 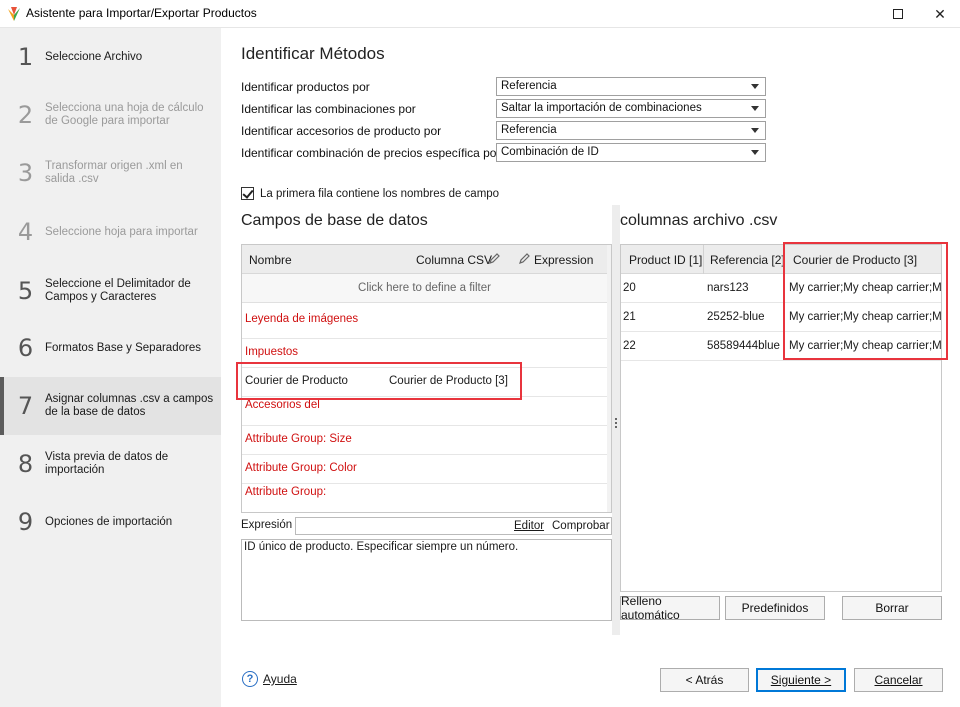 What do you see at coordinates (123, 347) in the screenshot?
I see `step-label: Formatos Base y Separadores` at bounding box center [123, 347].